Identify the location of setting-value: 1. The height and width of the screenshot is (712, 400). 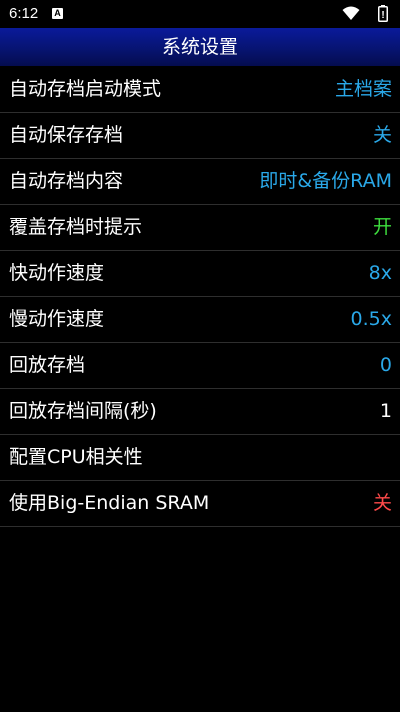
(385, 411).